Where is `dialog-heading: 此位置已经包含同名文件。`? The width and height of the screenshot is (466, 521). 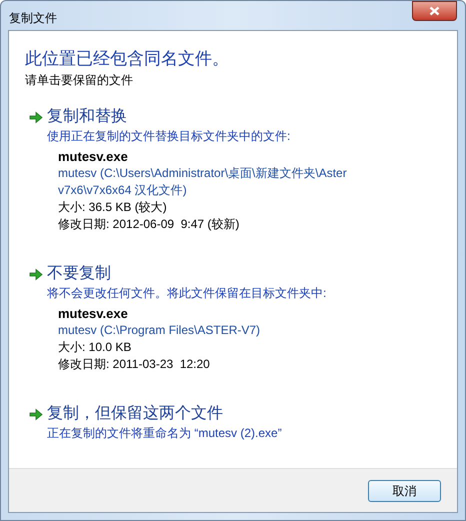 dialog-heading: 此位置已经包含同名文件。 is located at coordinates (127, 59).